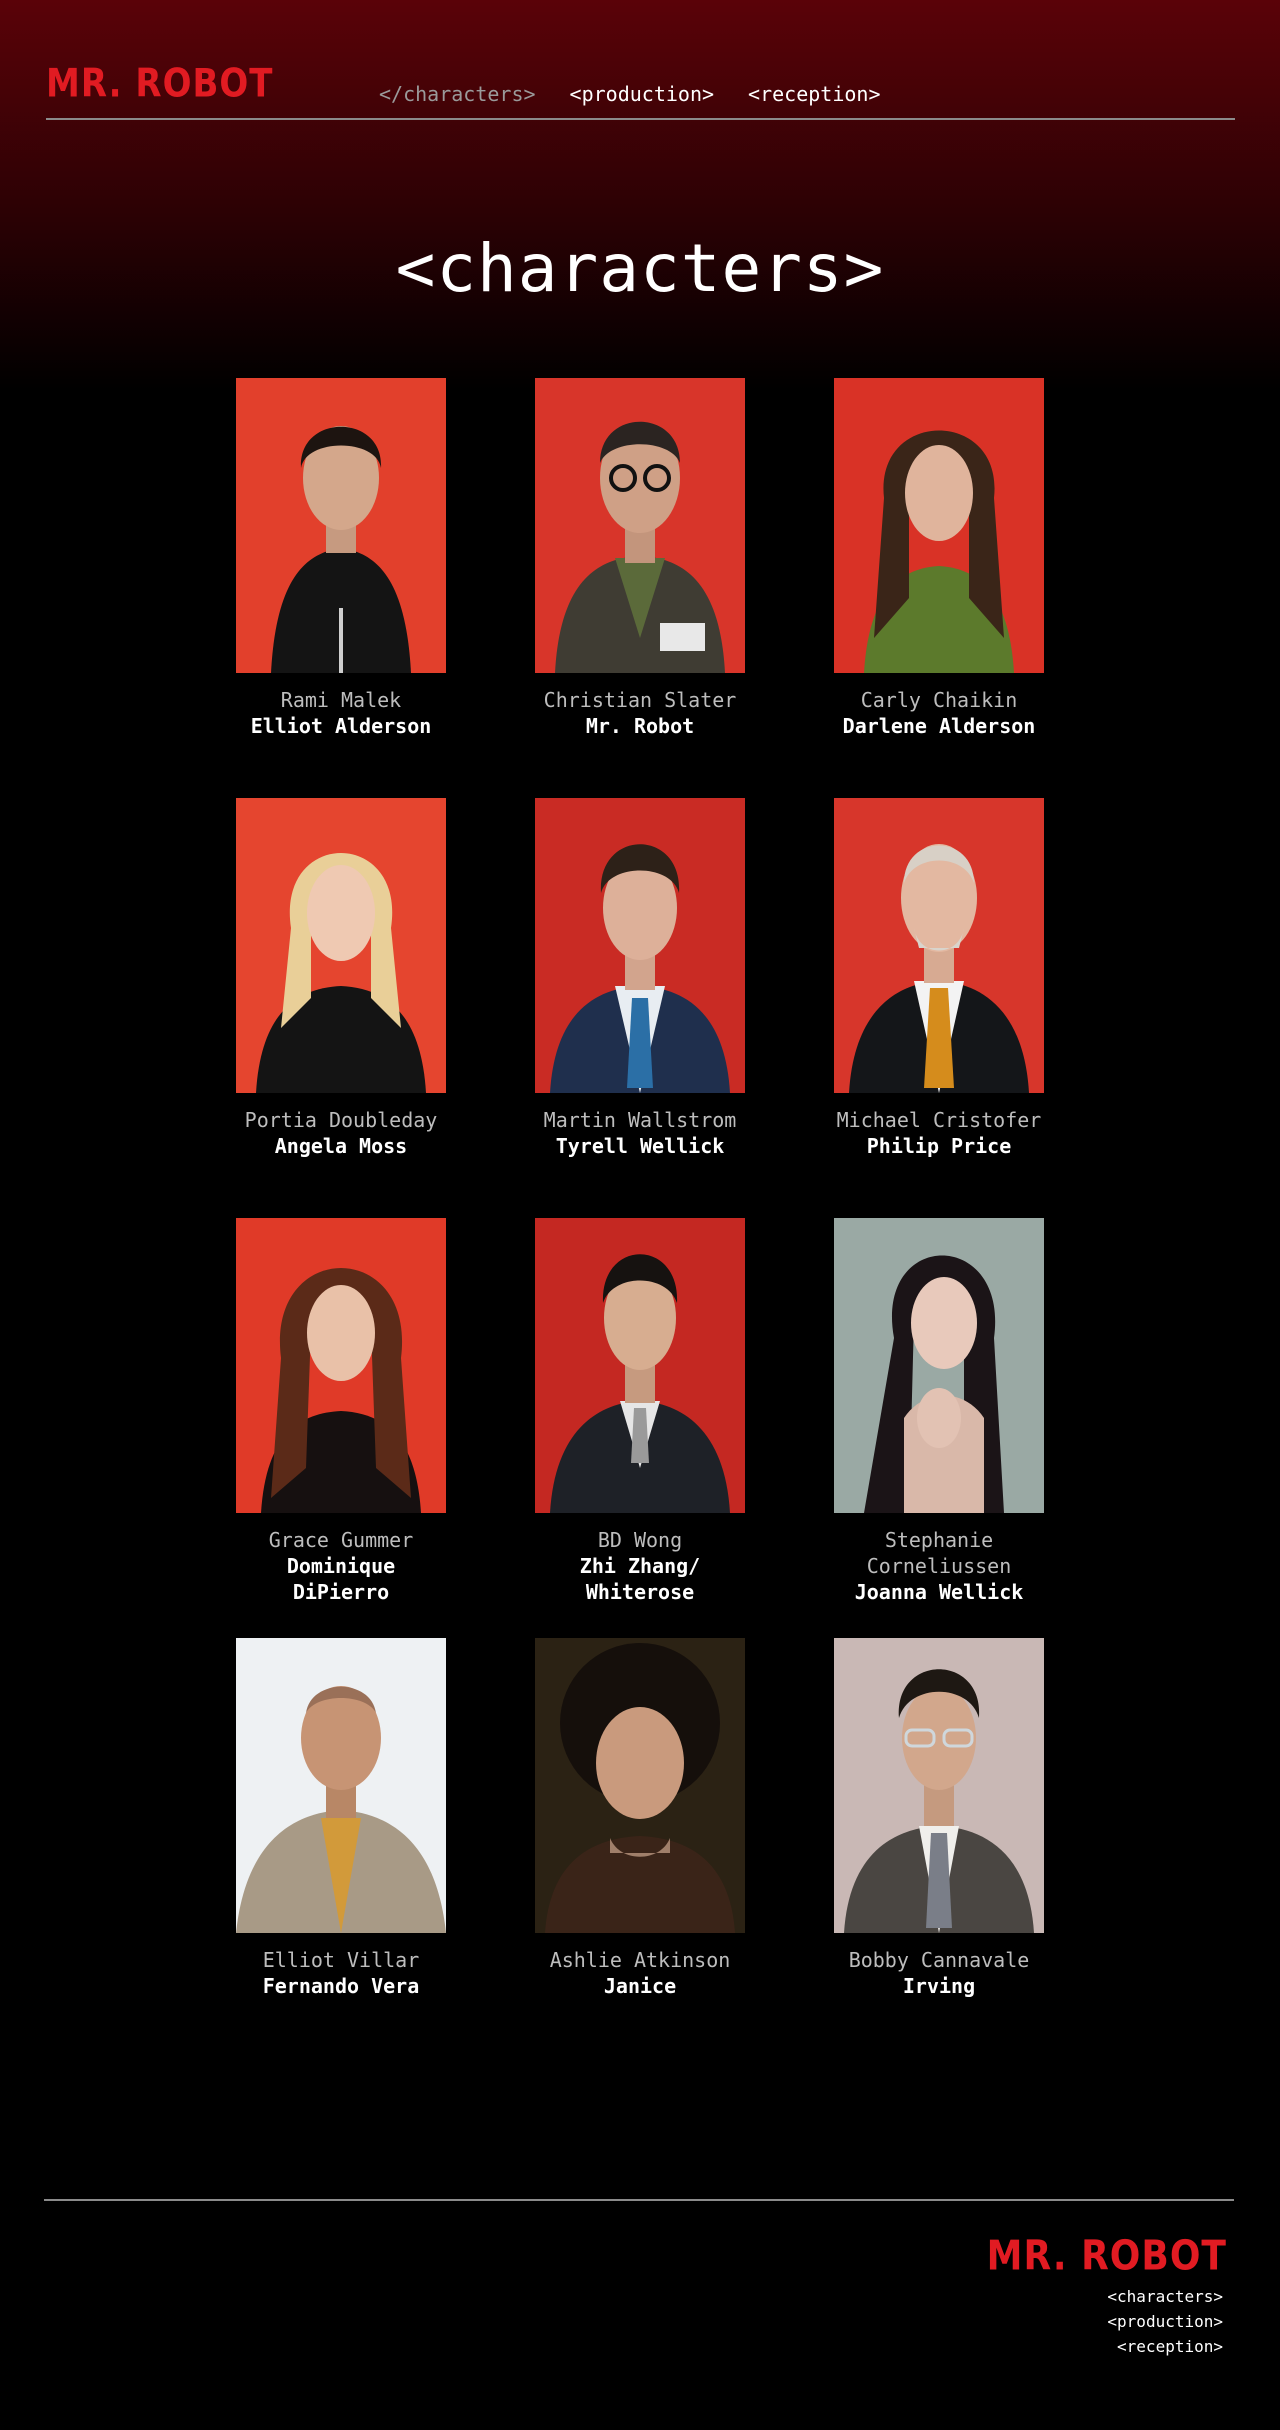  I want to click on character-name: Philip Price, so click(939, 1146).